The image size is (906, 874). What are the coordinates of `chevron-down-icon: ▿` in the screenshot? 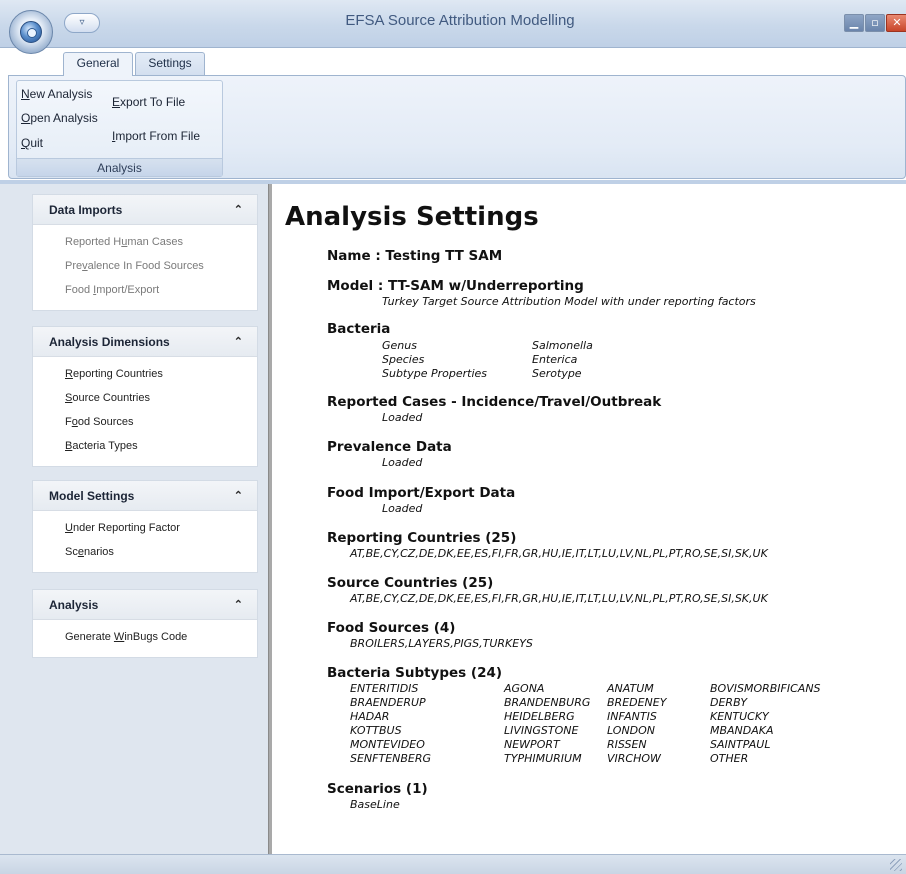 It's located at (82, 22).